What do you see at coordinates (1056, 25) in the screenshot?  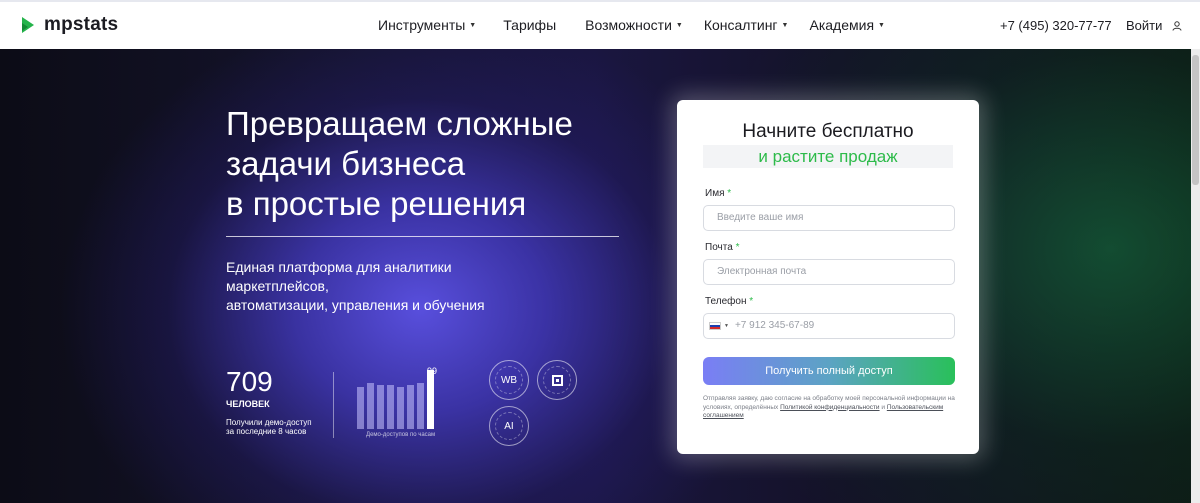 I see `phone-link: +7 (495) 320-77-77` at bounding box center [1056, 25].